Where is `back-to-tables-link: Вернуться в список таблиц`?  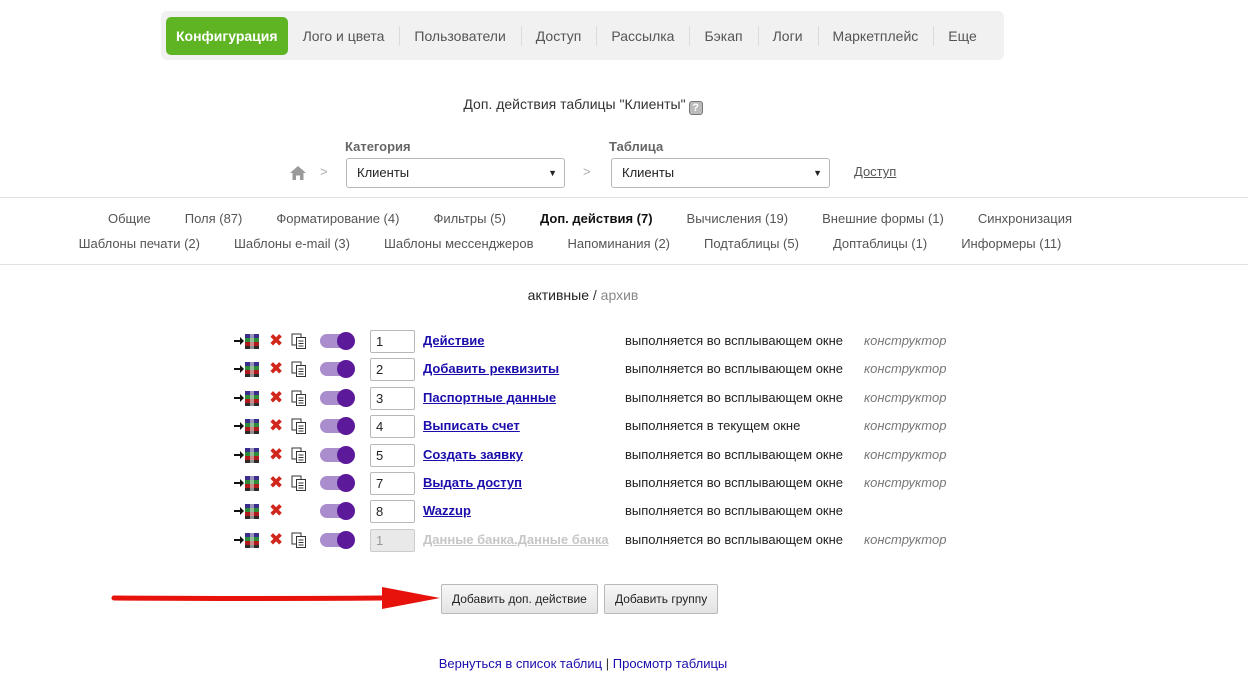 back-to-tables-link: Вернуться в список таблиц is located at coordinates (520, 663).